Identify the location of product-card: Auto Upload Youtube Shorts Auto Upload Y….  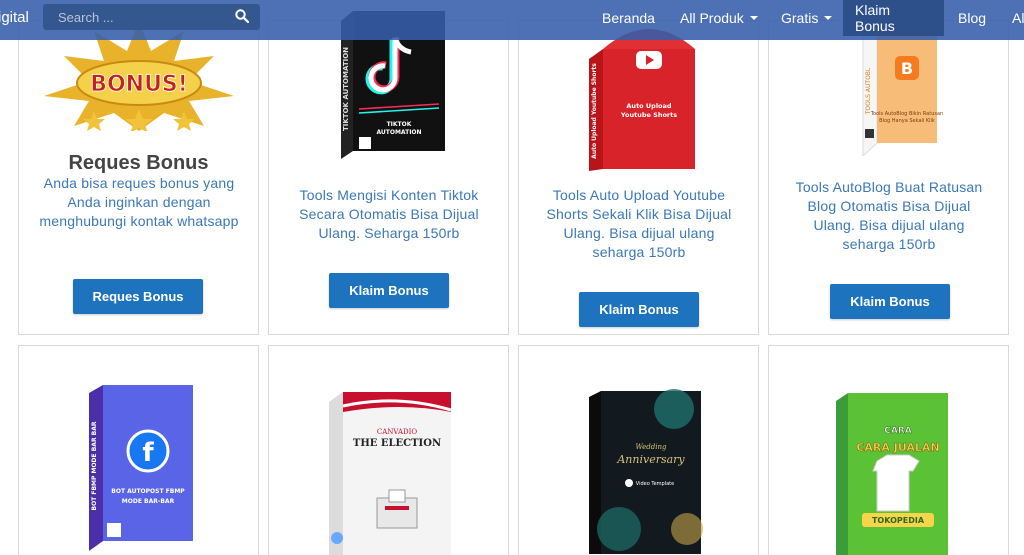
(638, 177).